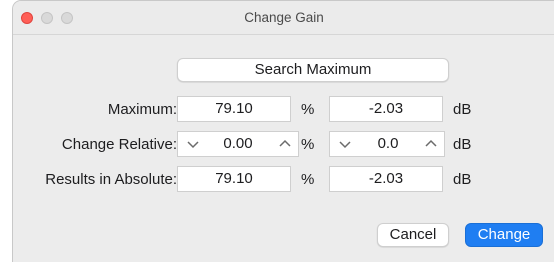 The image size is (554, 262). I want to click on results-absolute-db-field: -2.03, so click(386, 179).